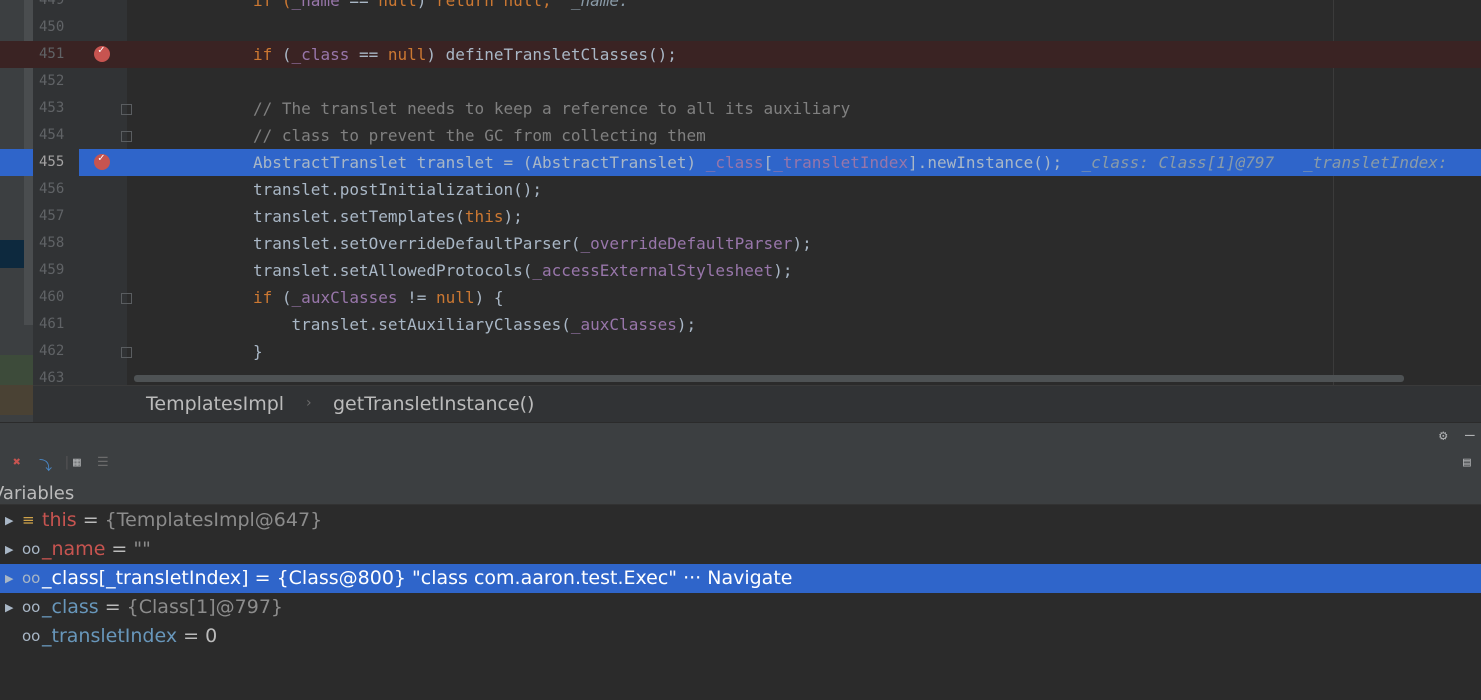 This screenshot has height=700, width=1481. What do you see at coordinates (205, 607) in the screenshot?
I see `variable-value: {Class[1]@797}` at bounding box center [205, 607].